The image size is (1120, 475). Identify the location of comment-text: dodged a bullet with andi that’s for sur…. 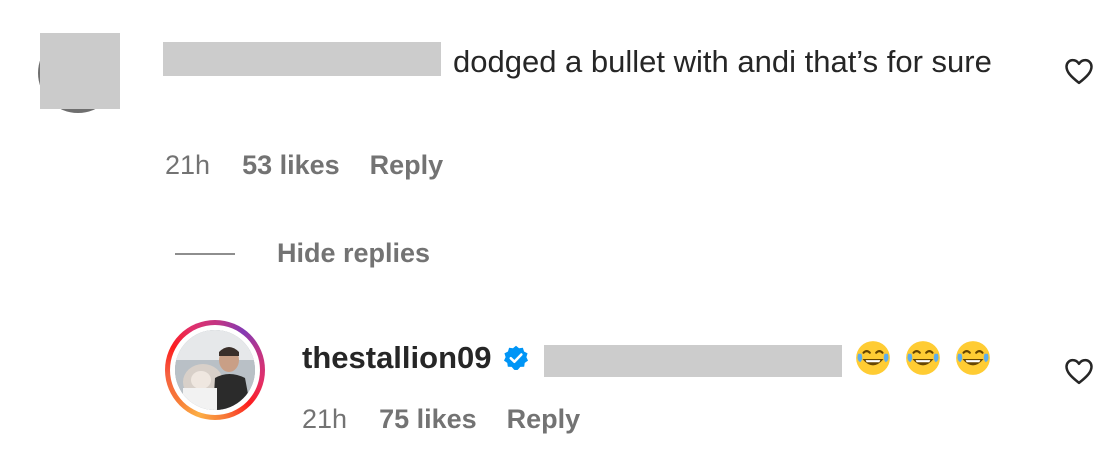
(722, 61).